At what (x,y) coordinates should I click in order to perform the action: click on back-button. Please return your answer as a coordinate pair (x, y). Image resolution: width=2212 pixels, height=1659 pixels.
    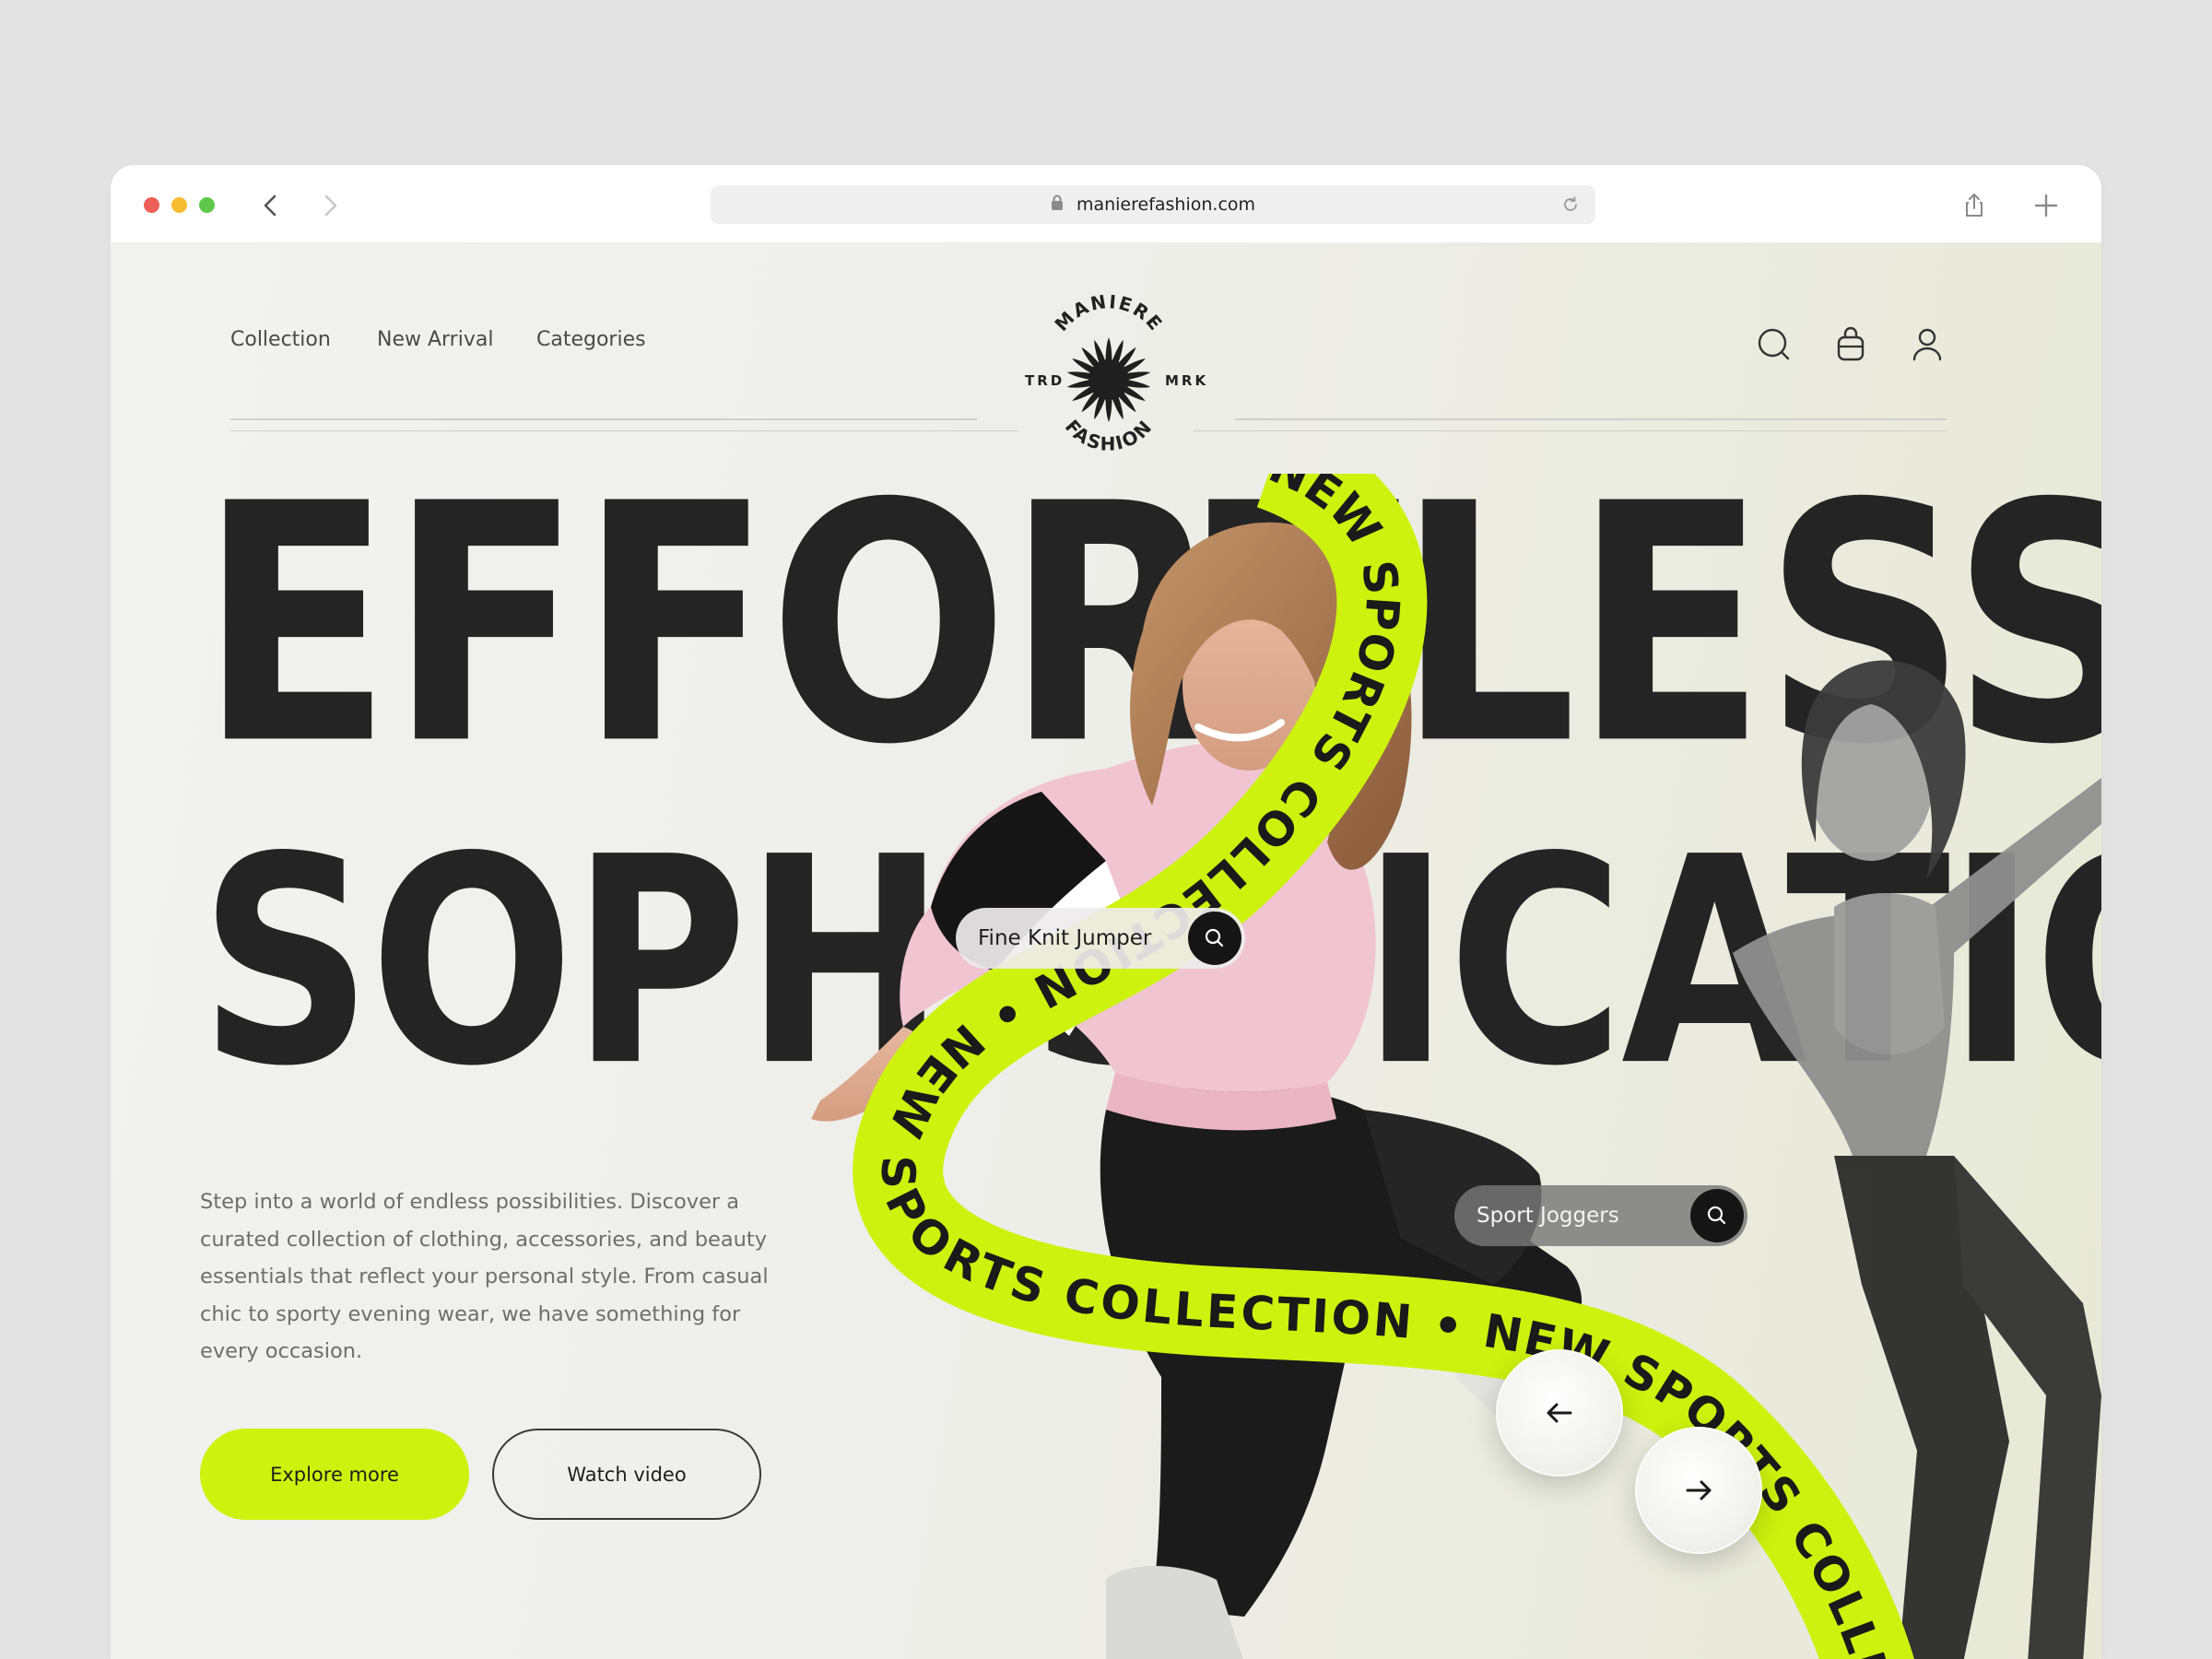
    Looking at the image, I should click on (271, 205).